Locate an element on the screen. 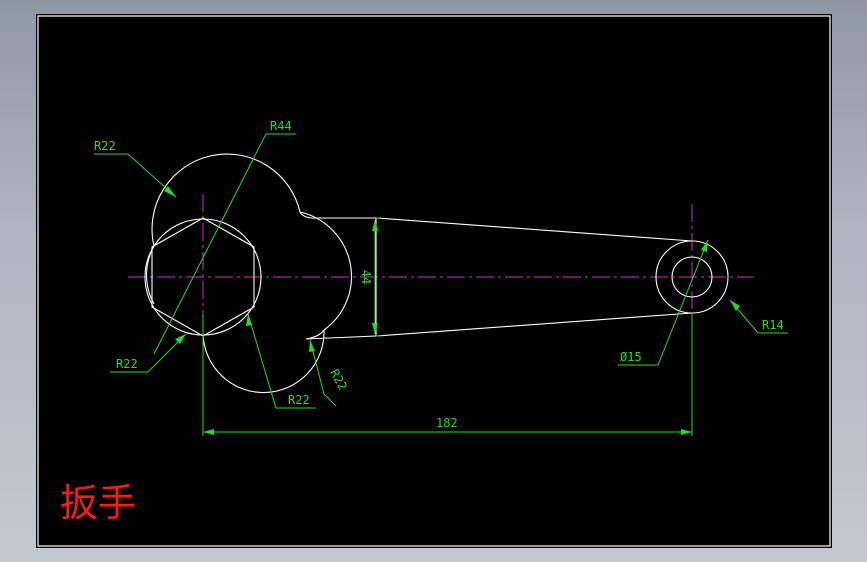  drawing-title: 扳手 is located at coordinates (98, 503).